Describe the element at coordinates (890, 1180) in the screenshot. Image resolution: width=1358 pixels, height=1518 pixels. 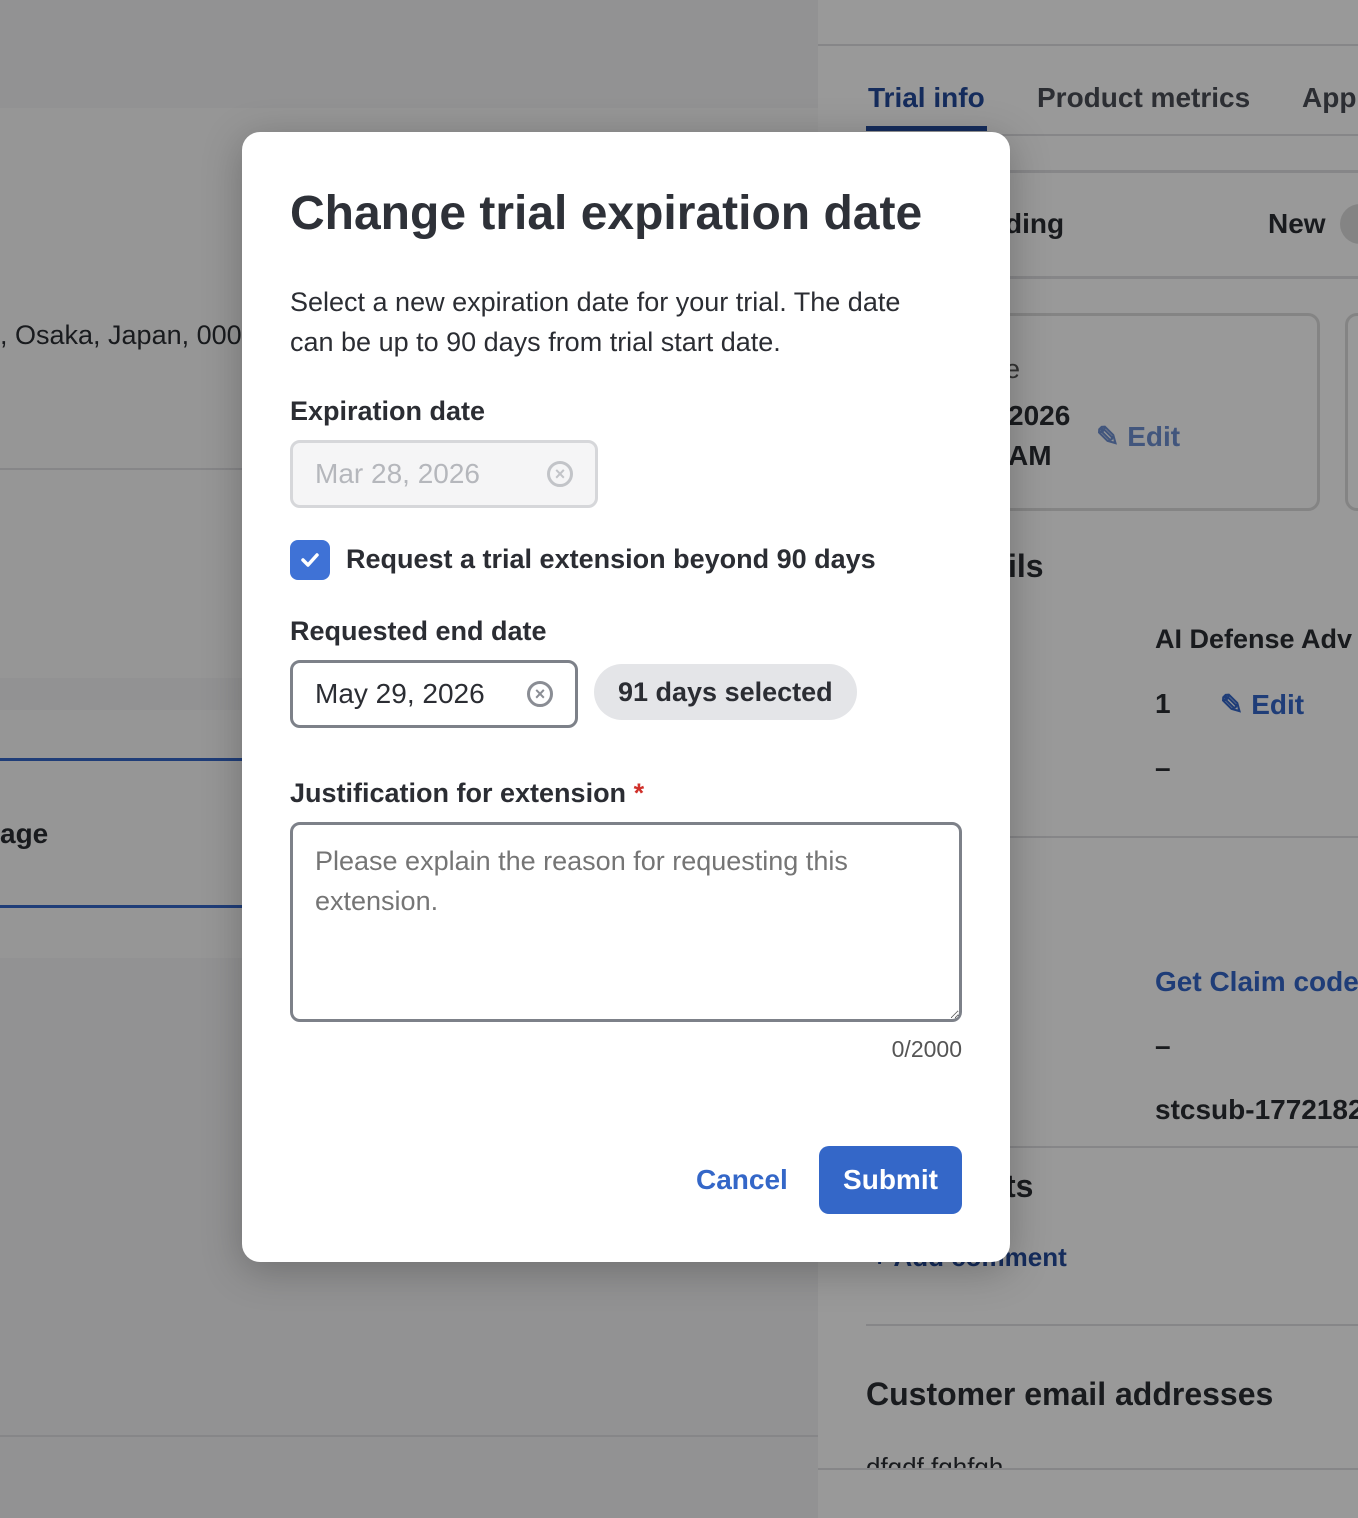
I see `submit-button: Submit` at that location.